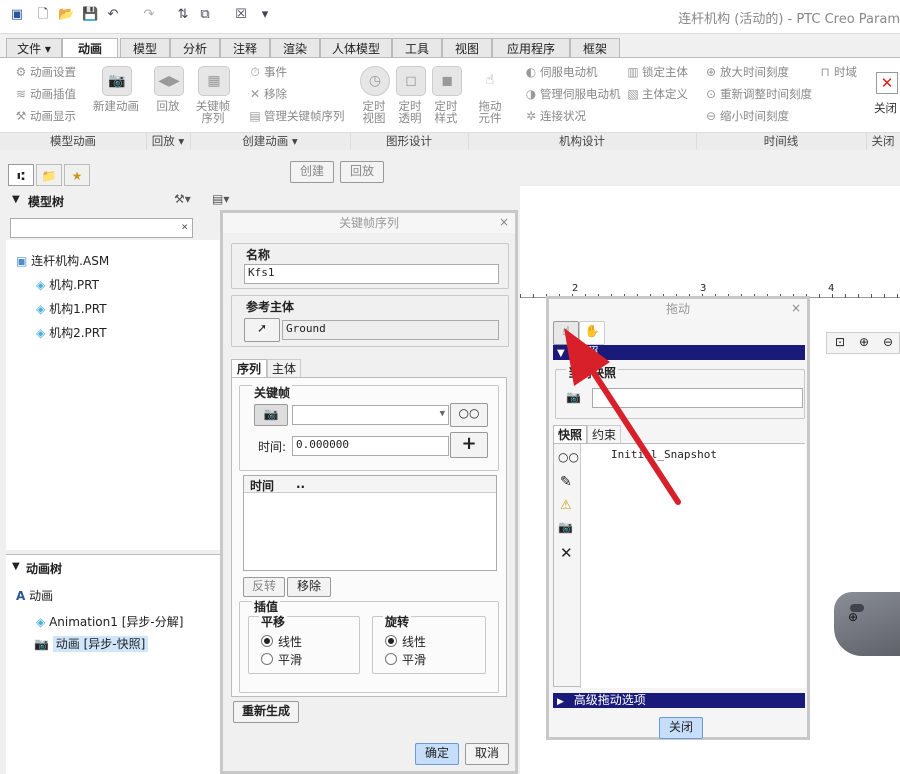 This screenshot has height=774, width=900. I want to click on keyframe-seq-button: 关键帧 序列, so click(213, 112).